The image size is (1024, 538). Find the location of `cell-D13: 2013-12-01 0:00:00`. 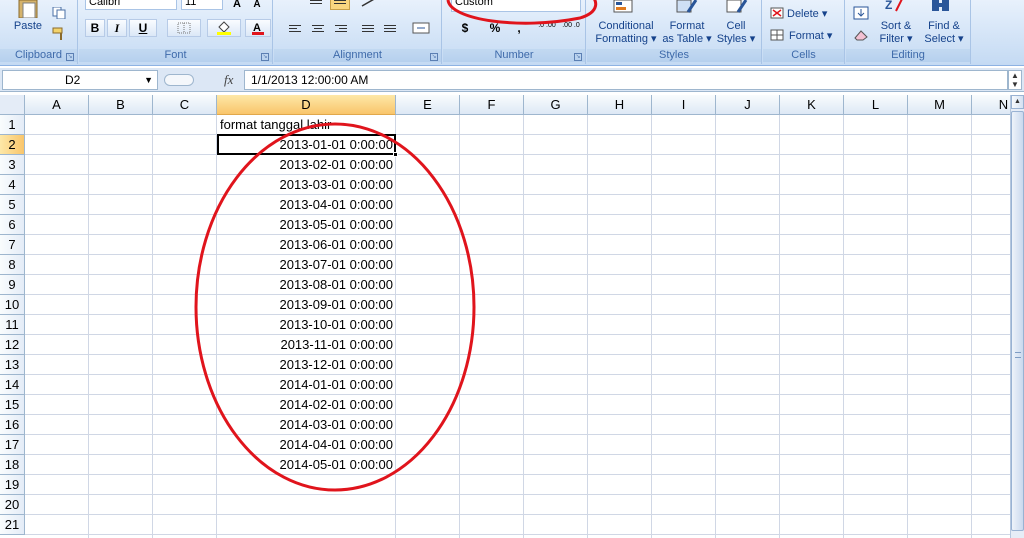

cell-D13: 2013-12-01 0:00:00 is located at coordinates (306, 365).